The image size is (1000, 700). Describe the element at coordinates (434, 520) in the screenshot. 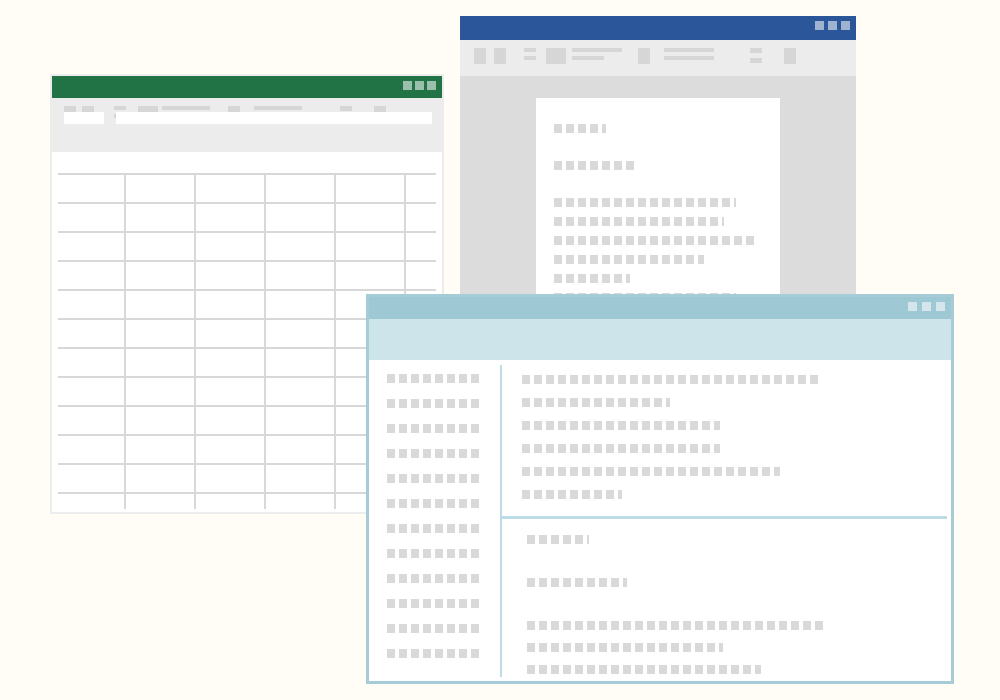

I see `sidebar-nav` at that location.